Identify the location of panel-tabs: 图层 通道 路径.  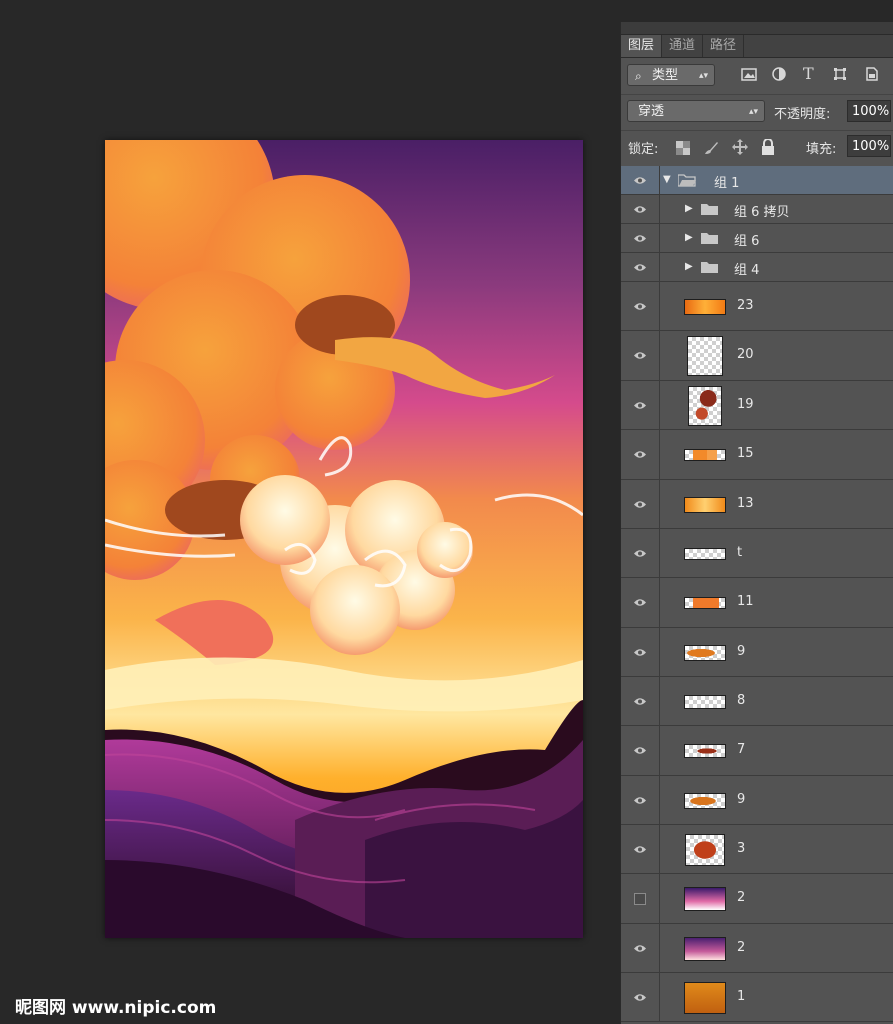
(757, 46).